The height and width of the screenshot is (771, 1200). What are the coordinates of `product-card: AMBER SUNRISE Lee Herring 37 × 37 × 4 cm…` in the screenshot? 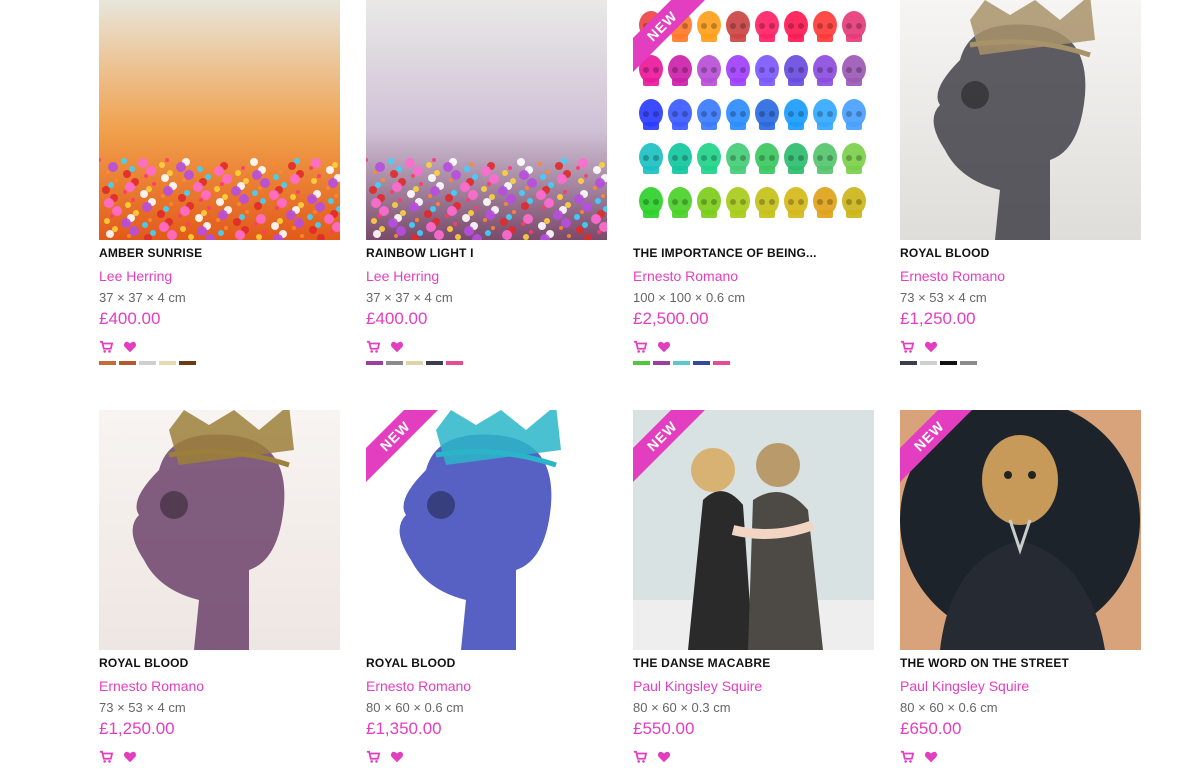 It's located at (219, 182).